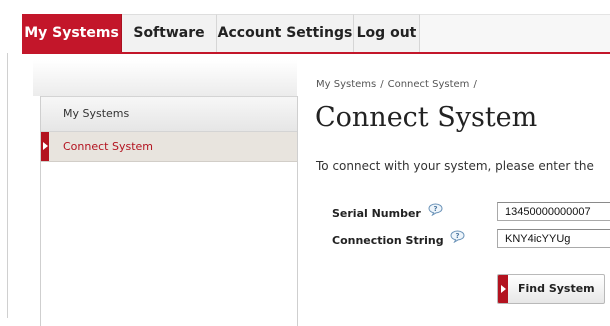 This screenshot has height=326, width=610. I want to click on connection-string-input, so click(553, 238).